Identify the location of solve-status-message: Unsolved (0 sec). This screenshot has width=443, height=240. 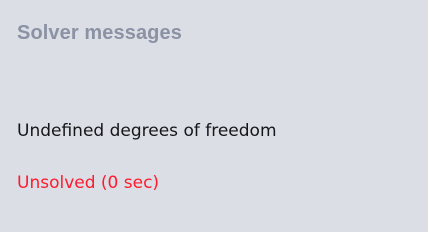
(88, 183).